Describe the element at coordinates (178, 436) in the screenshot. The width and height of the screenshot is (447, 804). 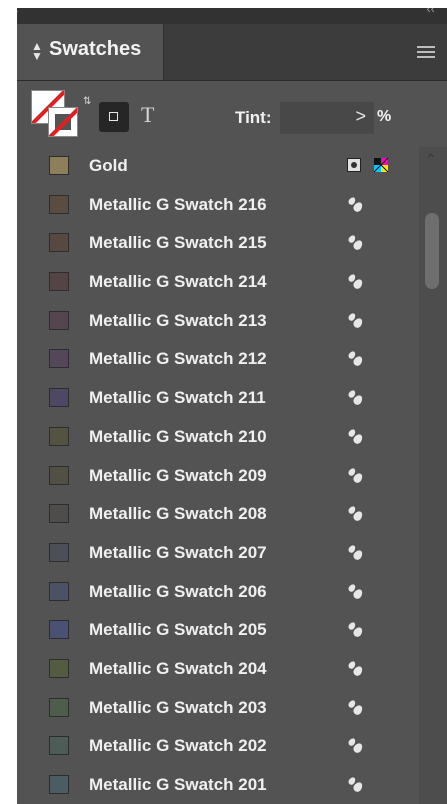
I see `swatch-name: Metallic G Swatch 210` at that location.